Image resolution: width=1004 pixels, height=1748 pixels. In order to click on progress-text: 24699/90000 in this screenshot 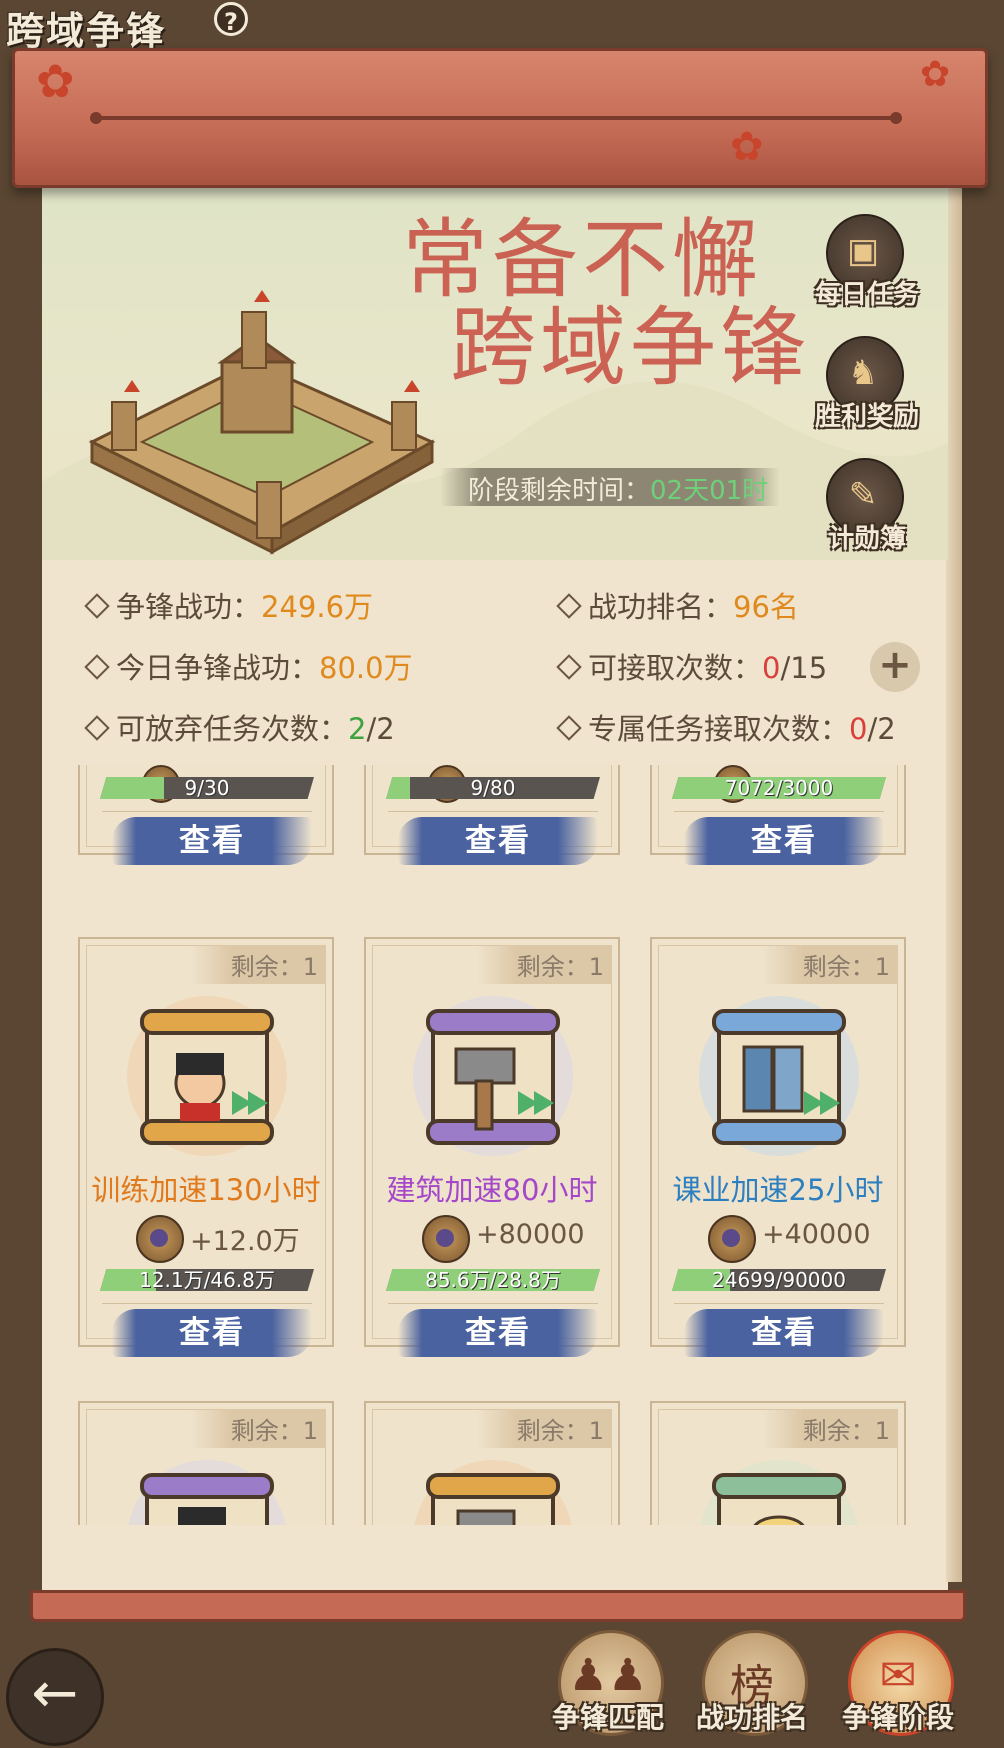, I will do `click(779, 1280)`.